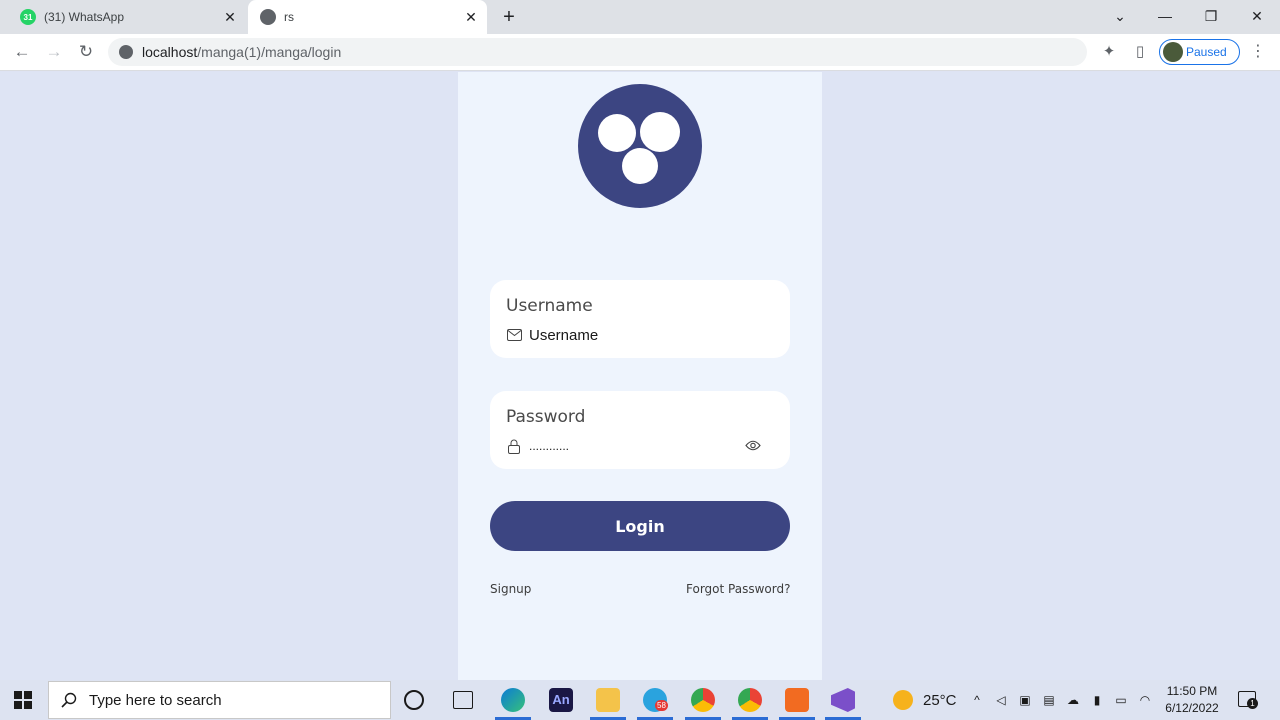 This screenshot has height=720, width=1280. What do you see at coordinates (1258, 52) in the screenshot?
I see `more-menu-icon: ⋮` at bounding box center [1258, 52].